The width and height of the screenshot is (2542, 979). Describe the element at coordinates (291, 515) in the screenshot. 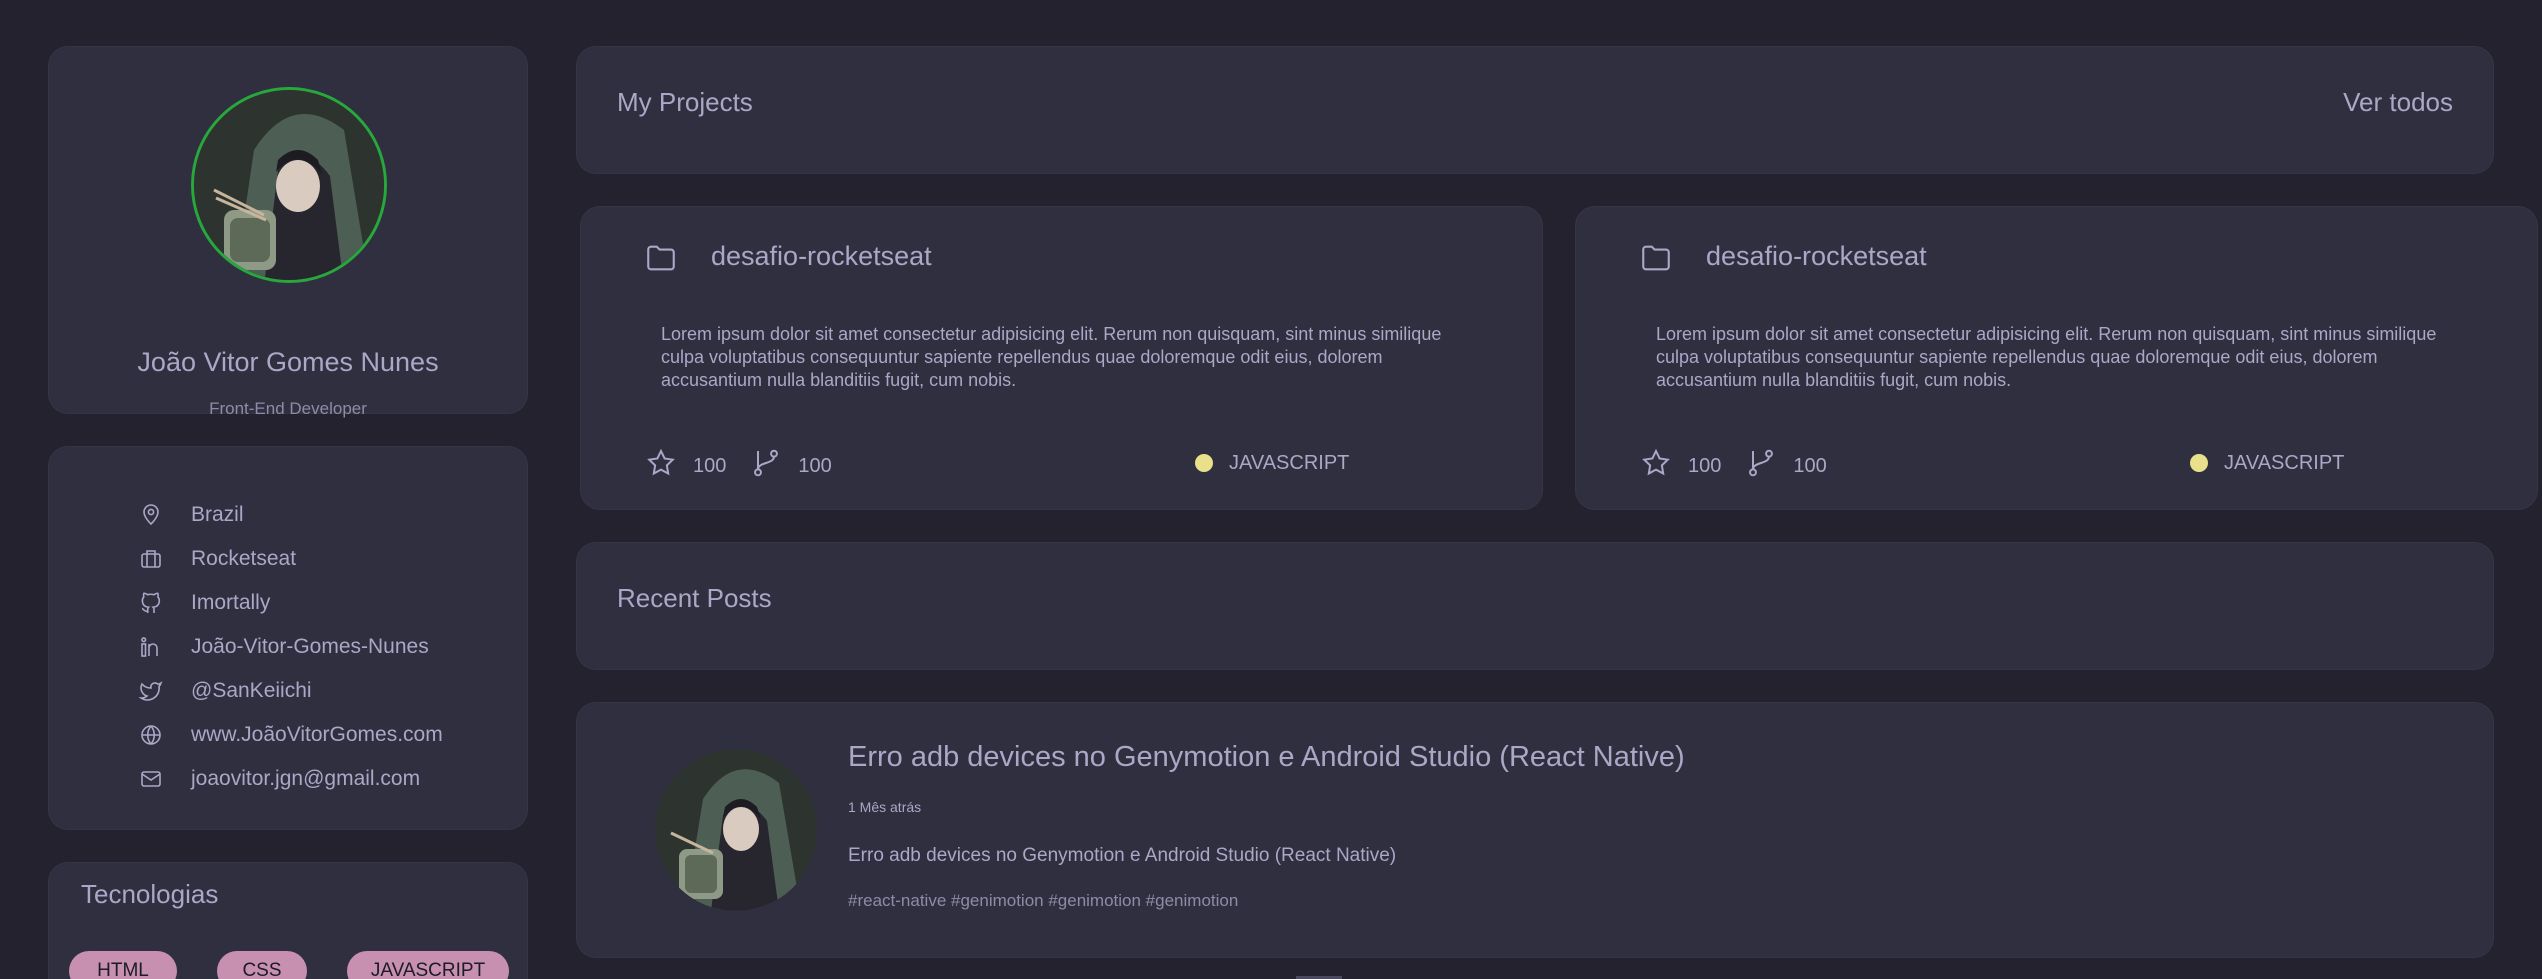

I see `info-item-location: Brazil` at that location.